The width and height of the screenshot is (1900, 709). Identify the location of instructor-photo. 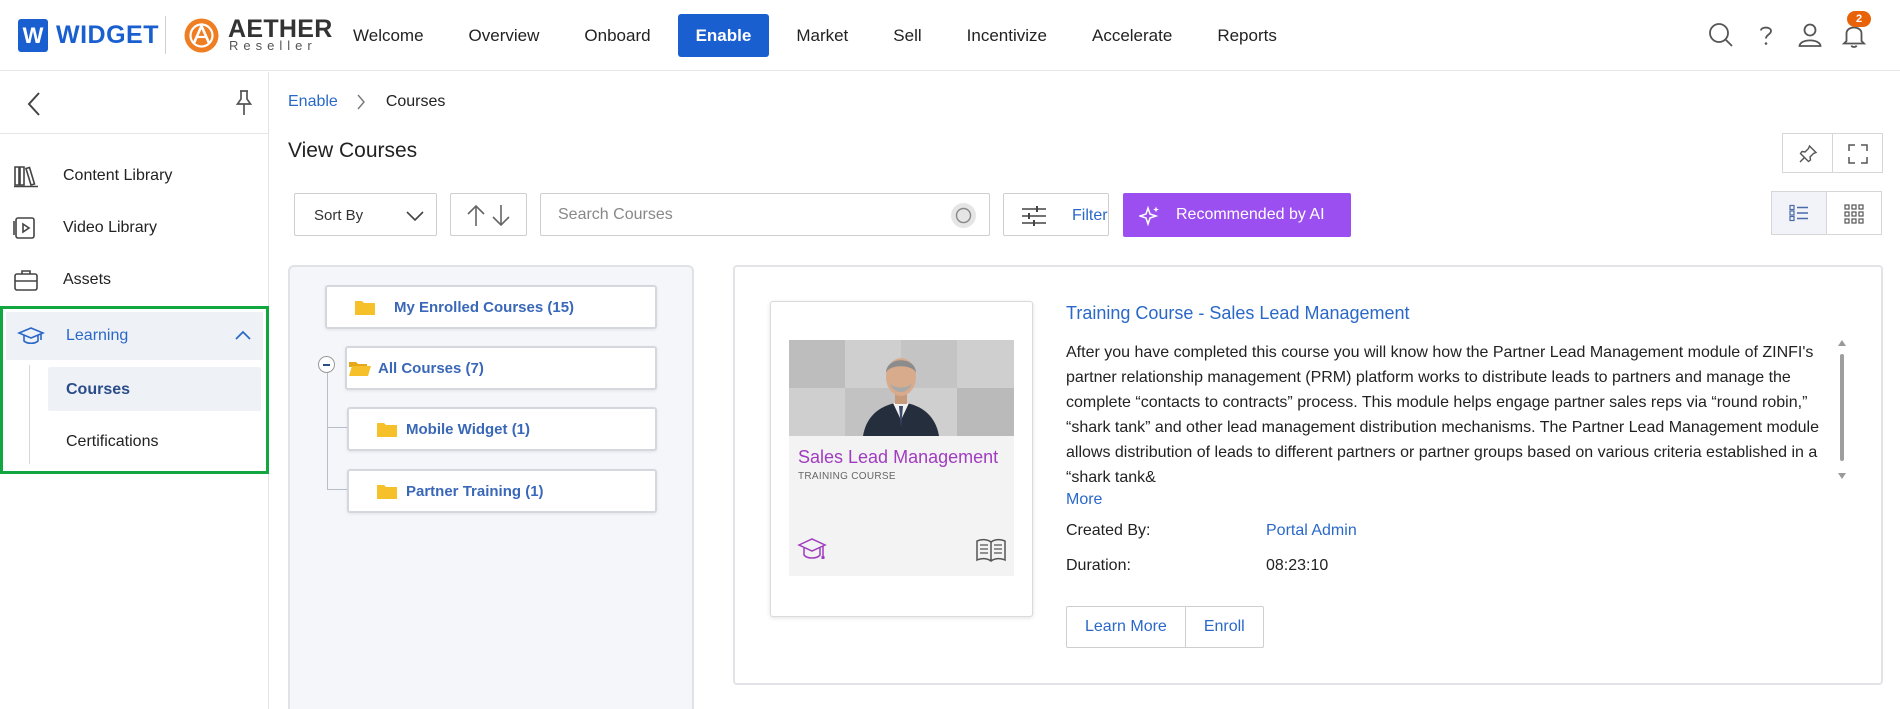
(901, 388).